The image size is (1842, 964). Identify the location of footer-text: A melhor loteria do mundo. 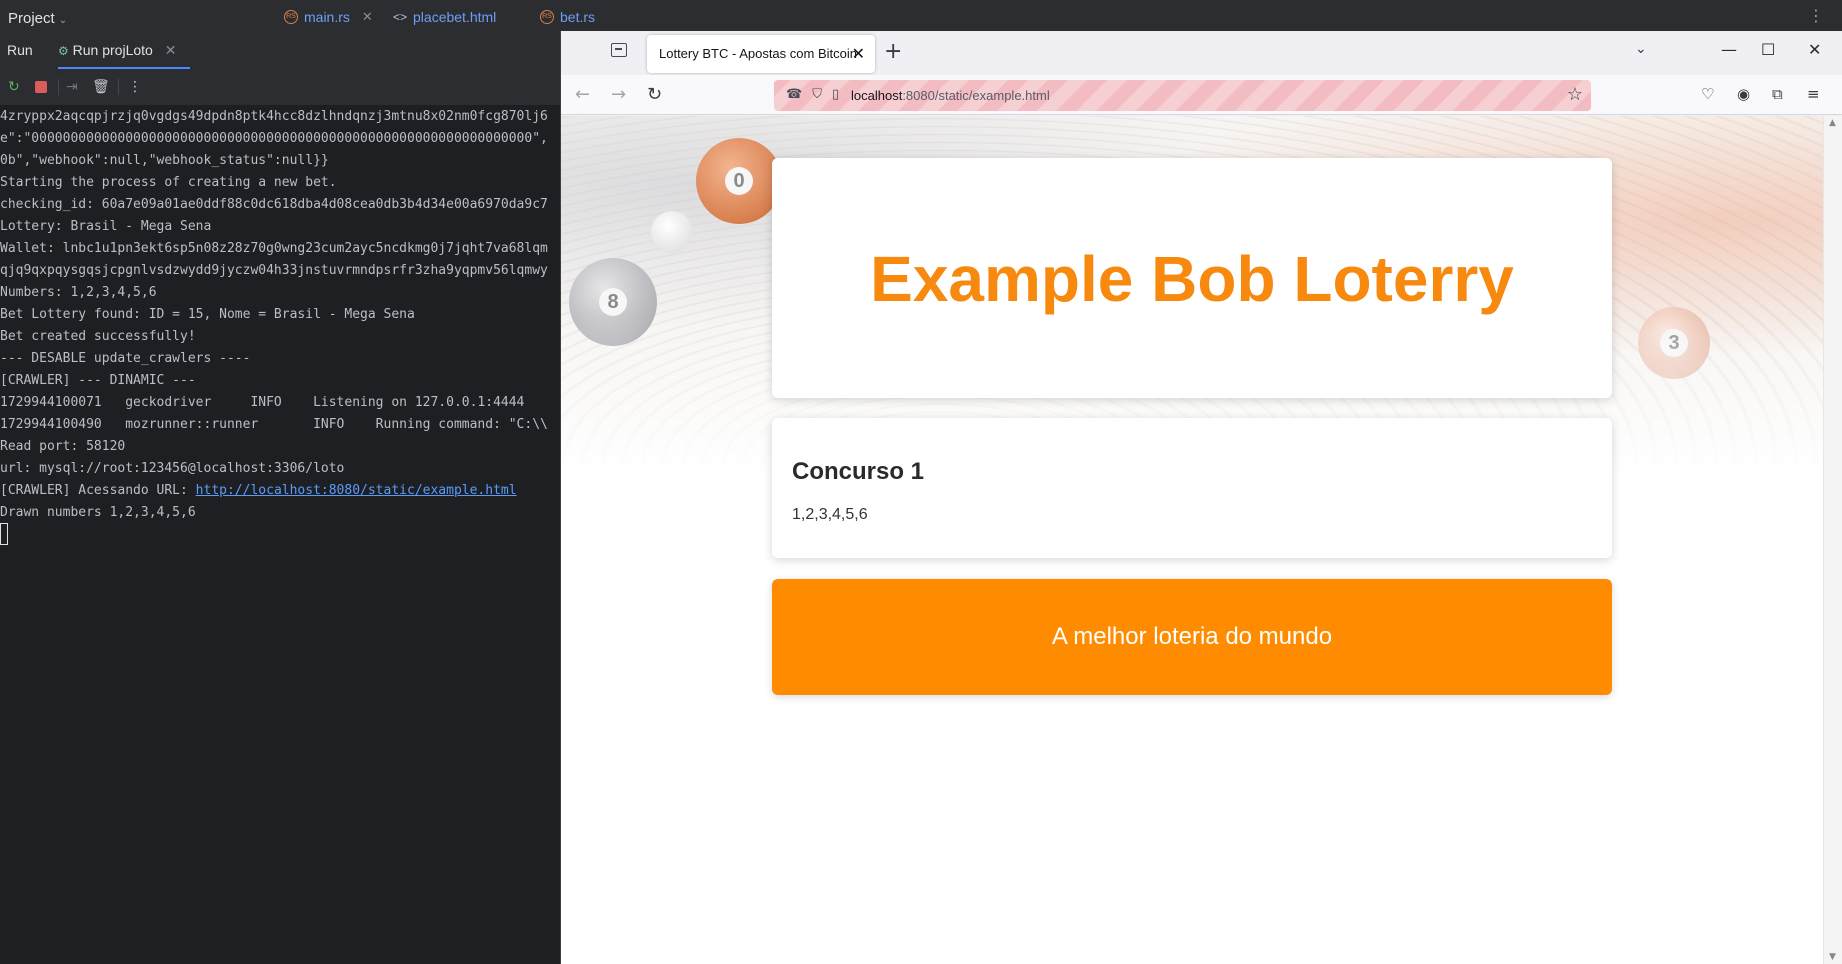
(1192, 636).